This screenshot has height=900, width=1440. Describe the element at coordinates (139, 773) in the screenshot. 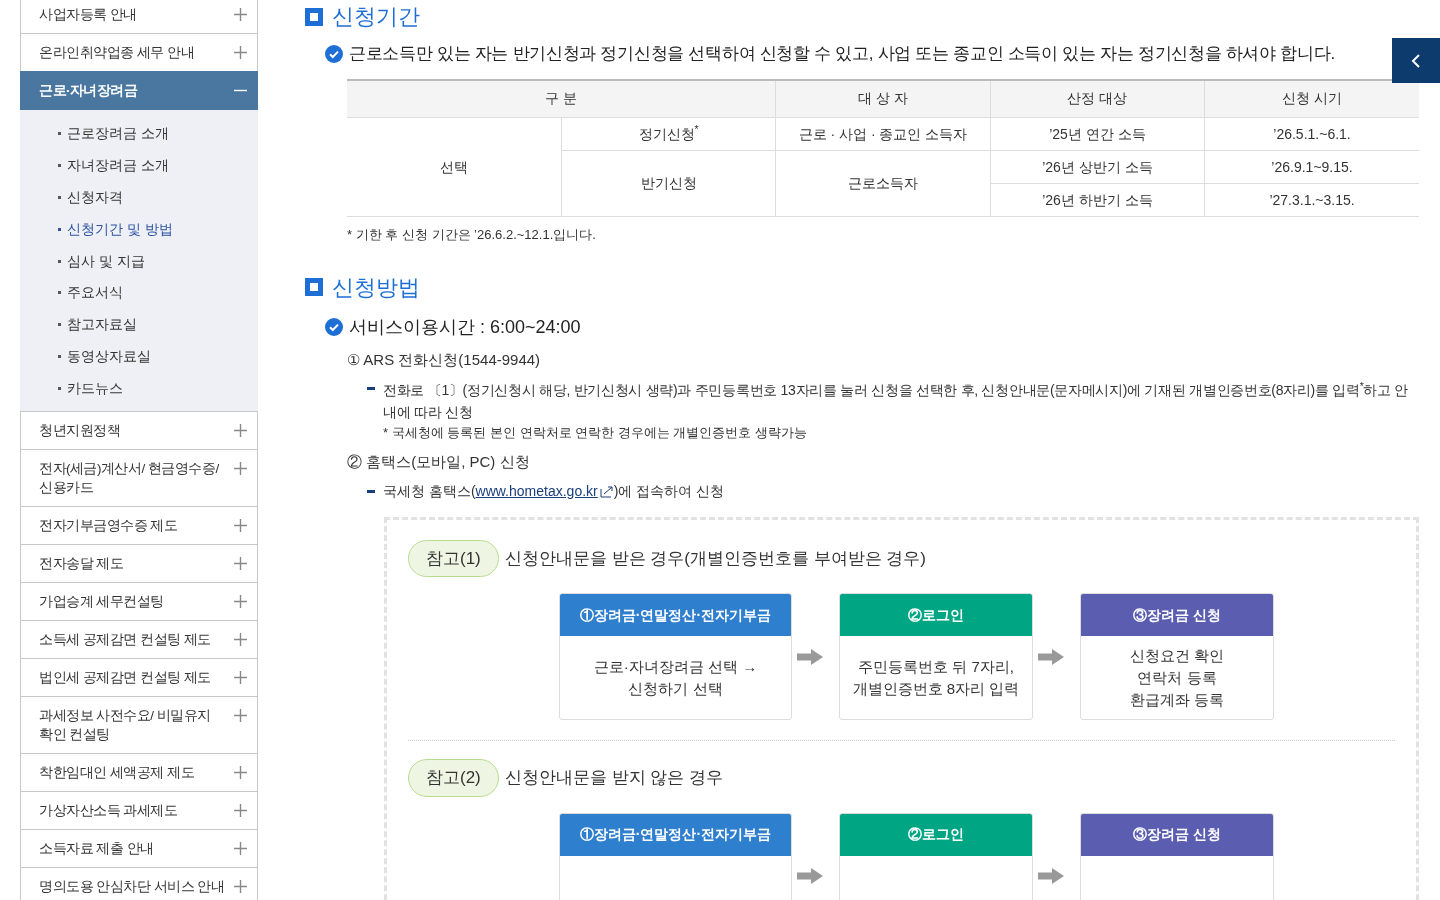

I see `sidebar-item: 착한임대인 세액공제 제도` at that location.